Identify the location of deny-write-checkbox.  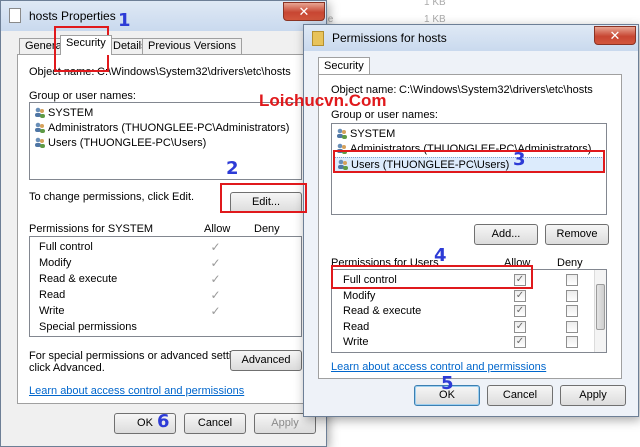
(572, 342).